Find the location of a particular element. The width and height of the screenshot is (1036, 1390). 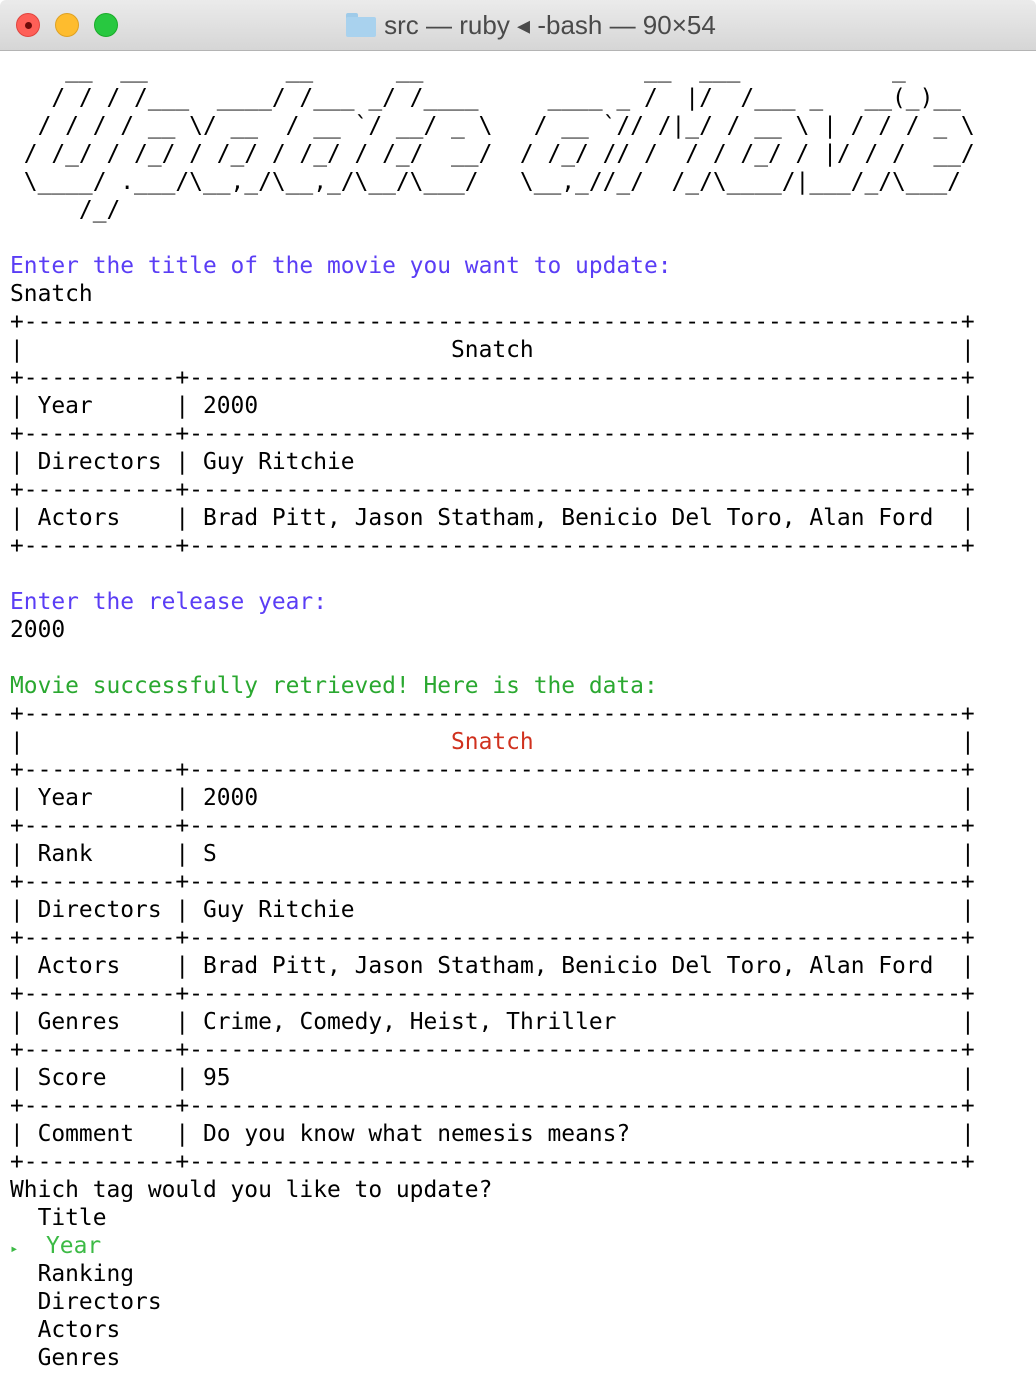

tag-option-genres: Genres is located at coordinates (492, 1358).